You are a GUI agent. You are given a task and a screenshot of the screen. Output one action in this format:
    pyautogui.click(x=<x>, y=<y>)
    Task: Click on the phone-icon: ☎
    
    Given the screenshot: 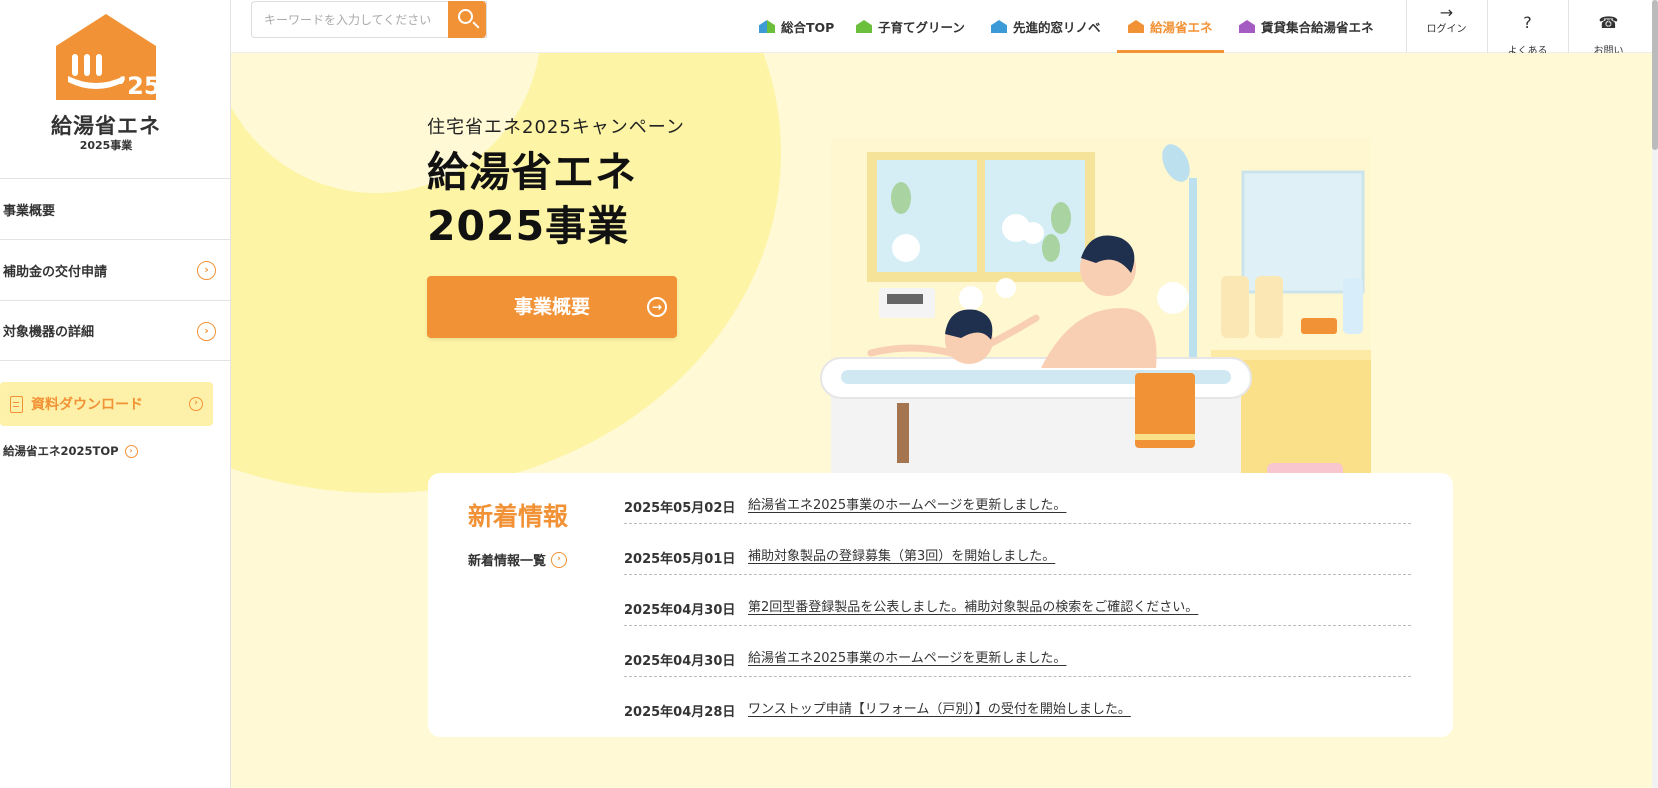 What is the action you would take?
    pyautogui.click(x=1608, y=22)
    